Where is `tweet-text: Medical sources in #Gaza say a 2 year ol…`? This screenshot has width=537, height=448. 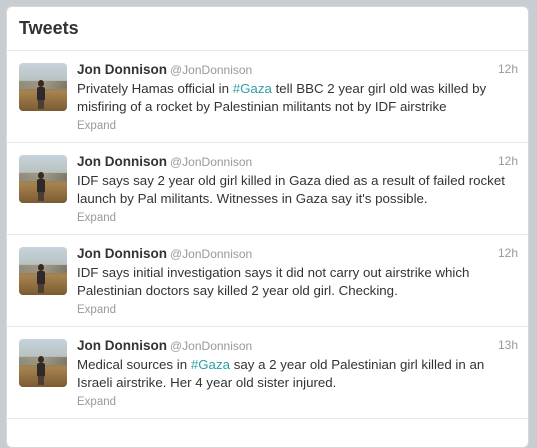
tweet-text: Medical sources in #Gaza say a 2 year ol… is located at coordinates (297, 374).